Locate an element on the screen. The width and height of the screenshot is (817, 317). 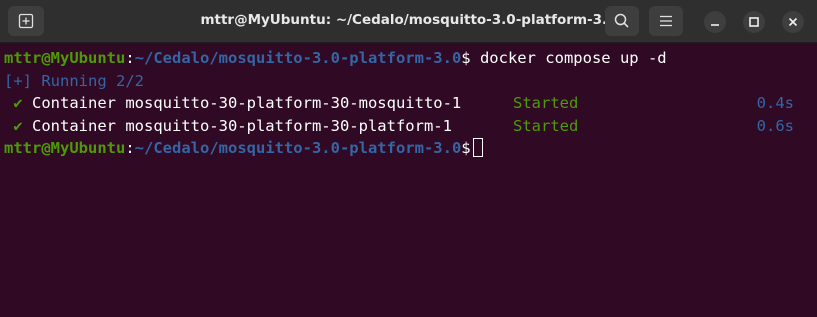
container-duration: 0.4s is located at coordinates (775, 103).